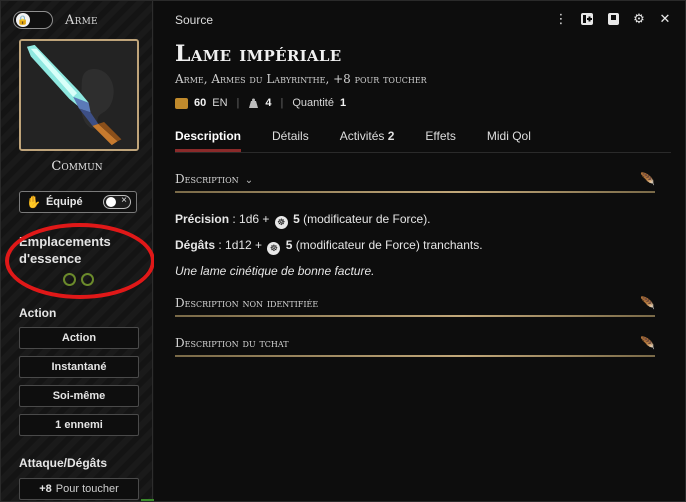  Describe the element at coordinates (509, 140) in the screenshot. I see `tab-midi-qol: Midi Qol` at that location.